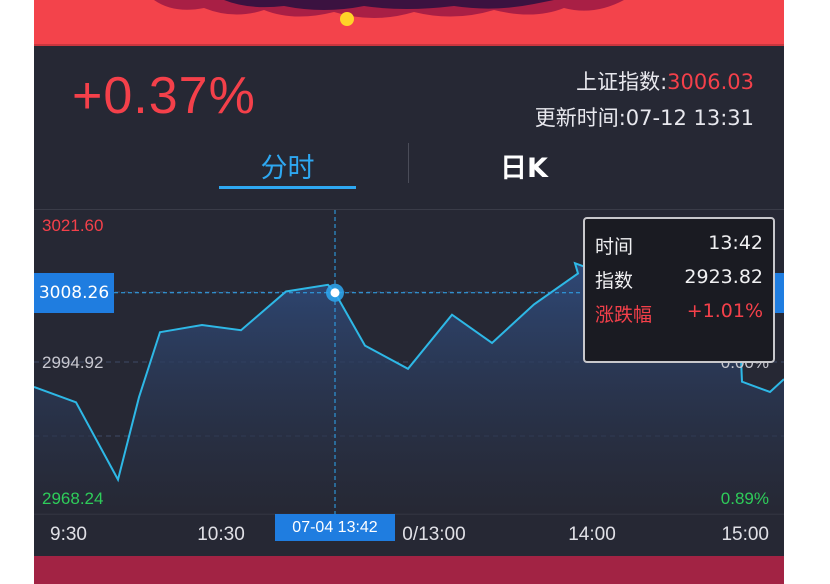 This screenshot has width=830, height=584. Describe the element at coordinates (335, 527) in the screenshot. I see `crosshair-time-badge: 07-04 13:42` at that location.